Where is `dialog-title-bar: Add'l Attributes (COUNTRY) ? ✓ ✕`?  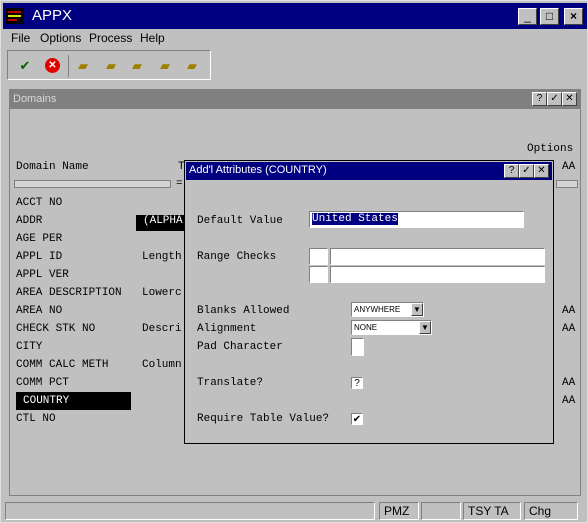
dialog-title-bar: Add'l Attributes (COUNTRY) ? ✓ ✕ is located at coordinates (369, 171).